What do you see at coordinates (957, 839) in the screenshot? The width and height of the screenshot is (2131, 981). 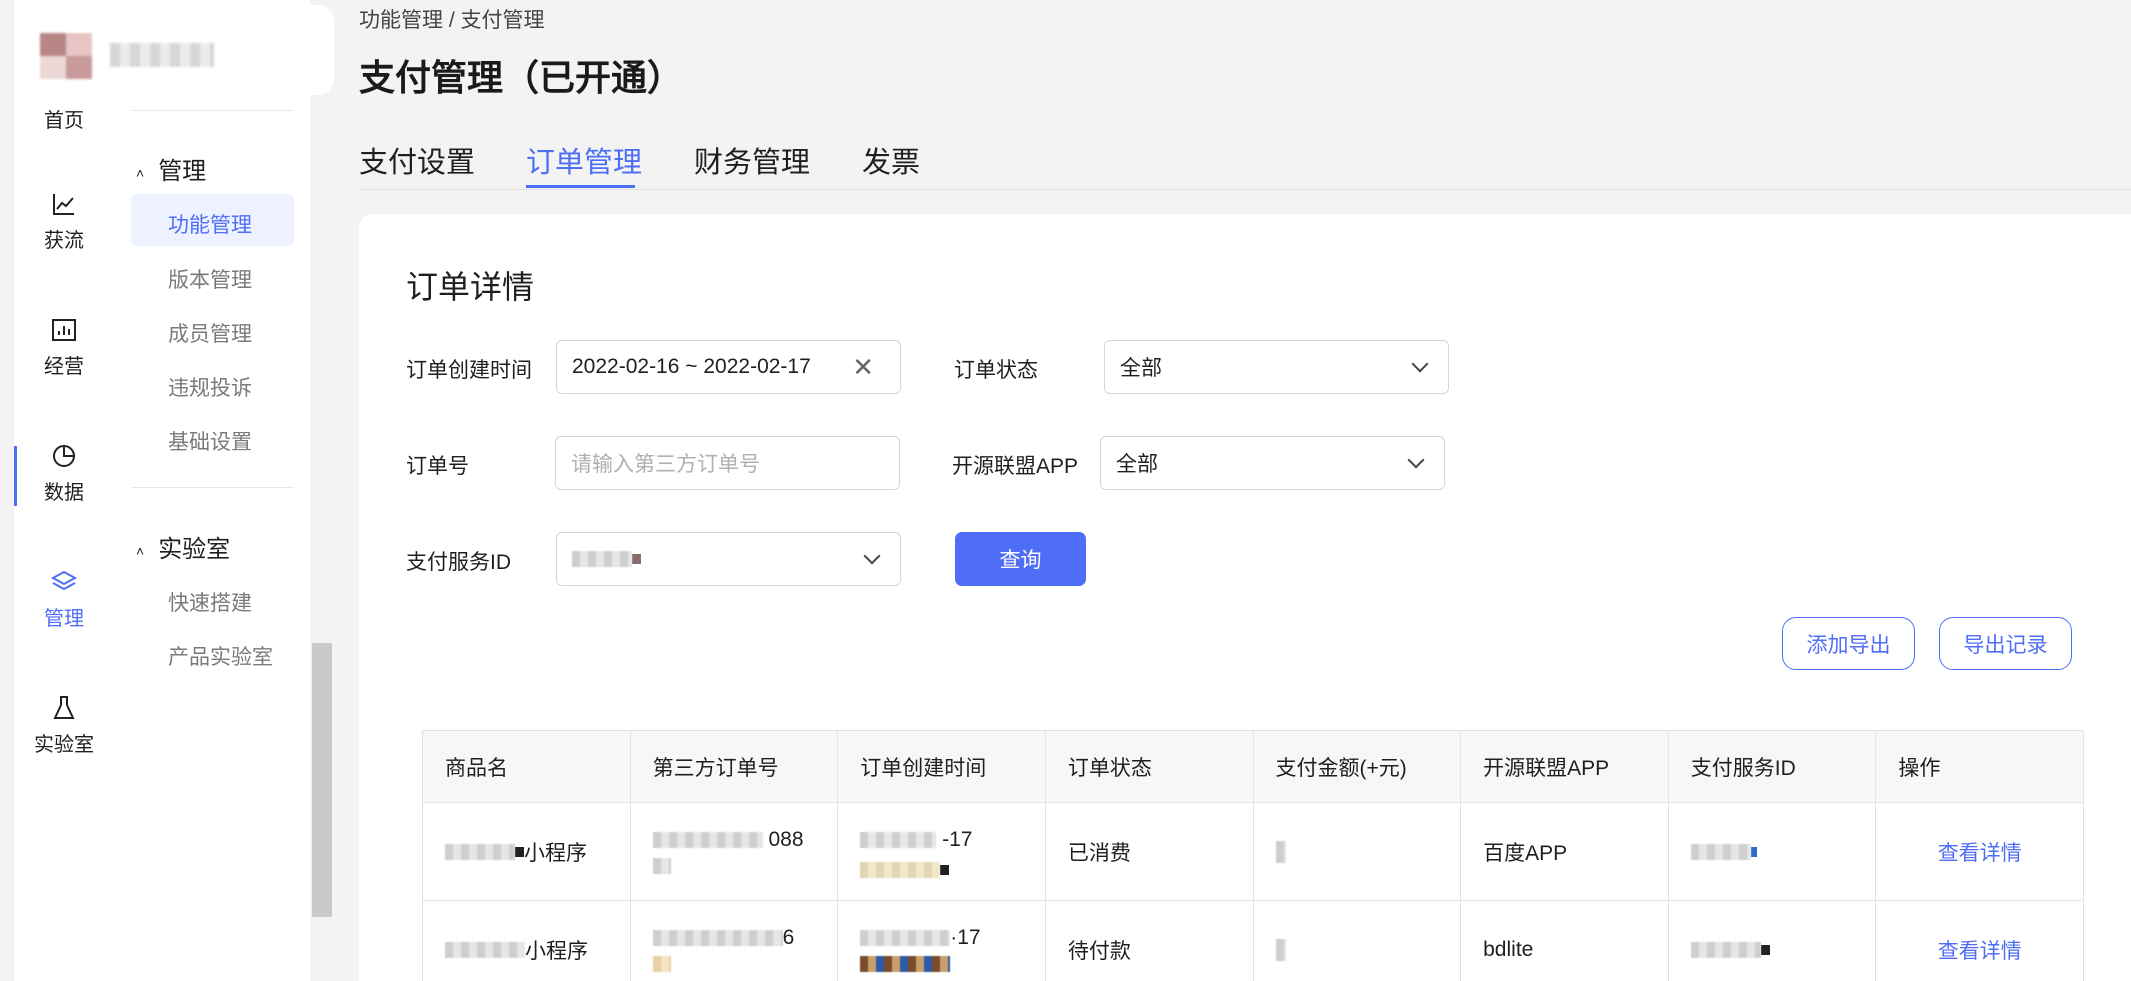 I see `time-suffix: -17` at bounding box center [957, 839].